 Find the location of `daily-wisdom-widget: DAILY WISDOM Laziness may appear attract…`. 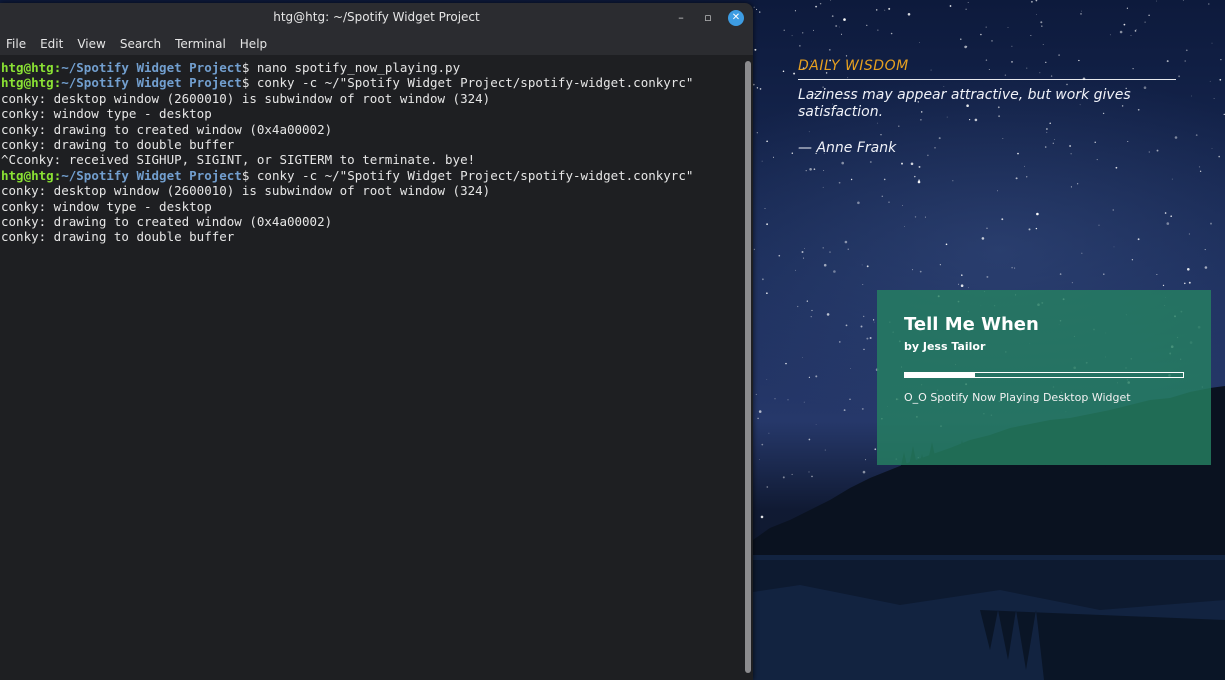

daily-wisdom-widget: DAILY WISDOM Laziness may appear attract… is located at coordinates (987, 107).